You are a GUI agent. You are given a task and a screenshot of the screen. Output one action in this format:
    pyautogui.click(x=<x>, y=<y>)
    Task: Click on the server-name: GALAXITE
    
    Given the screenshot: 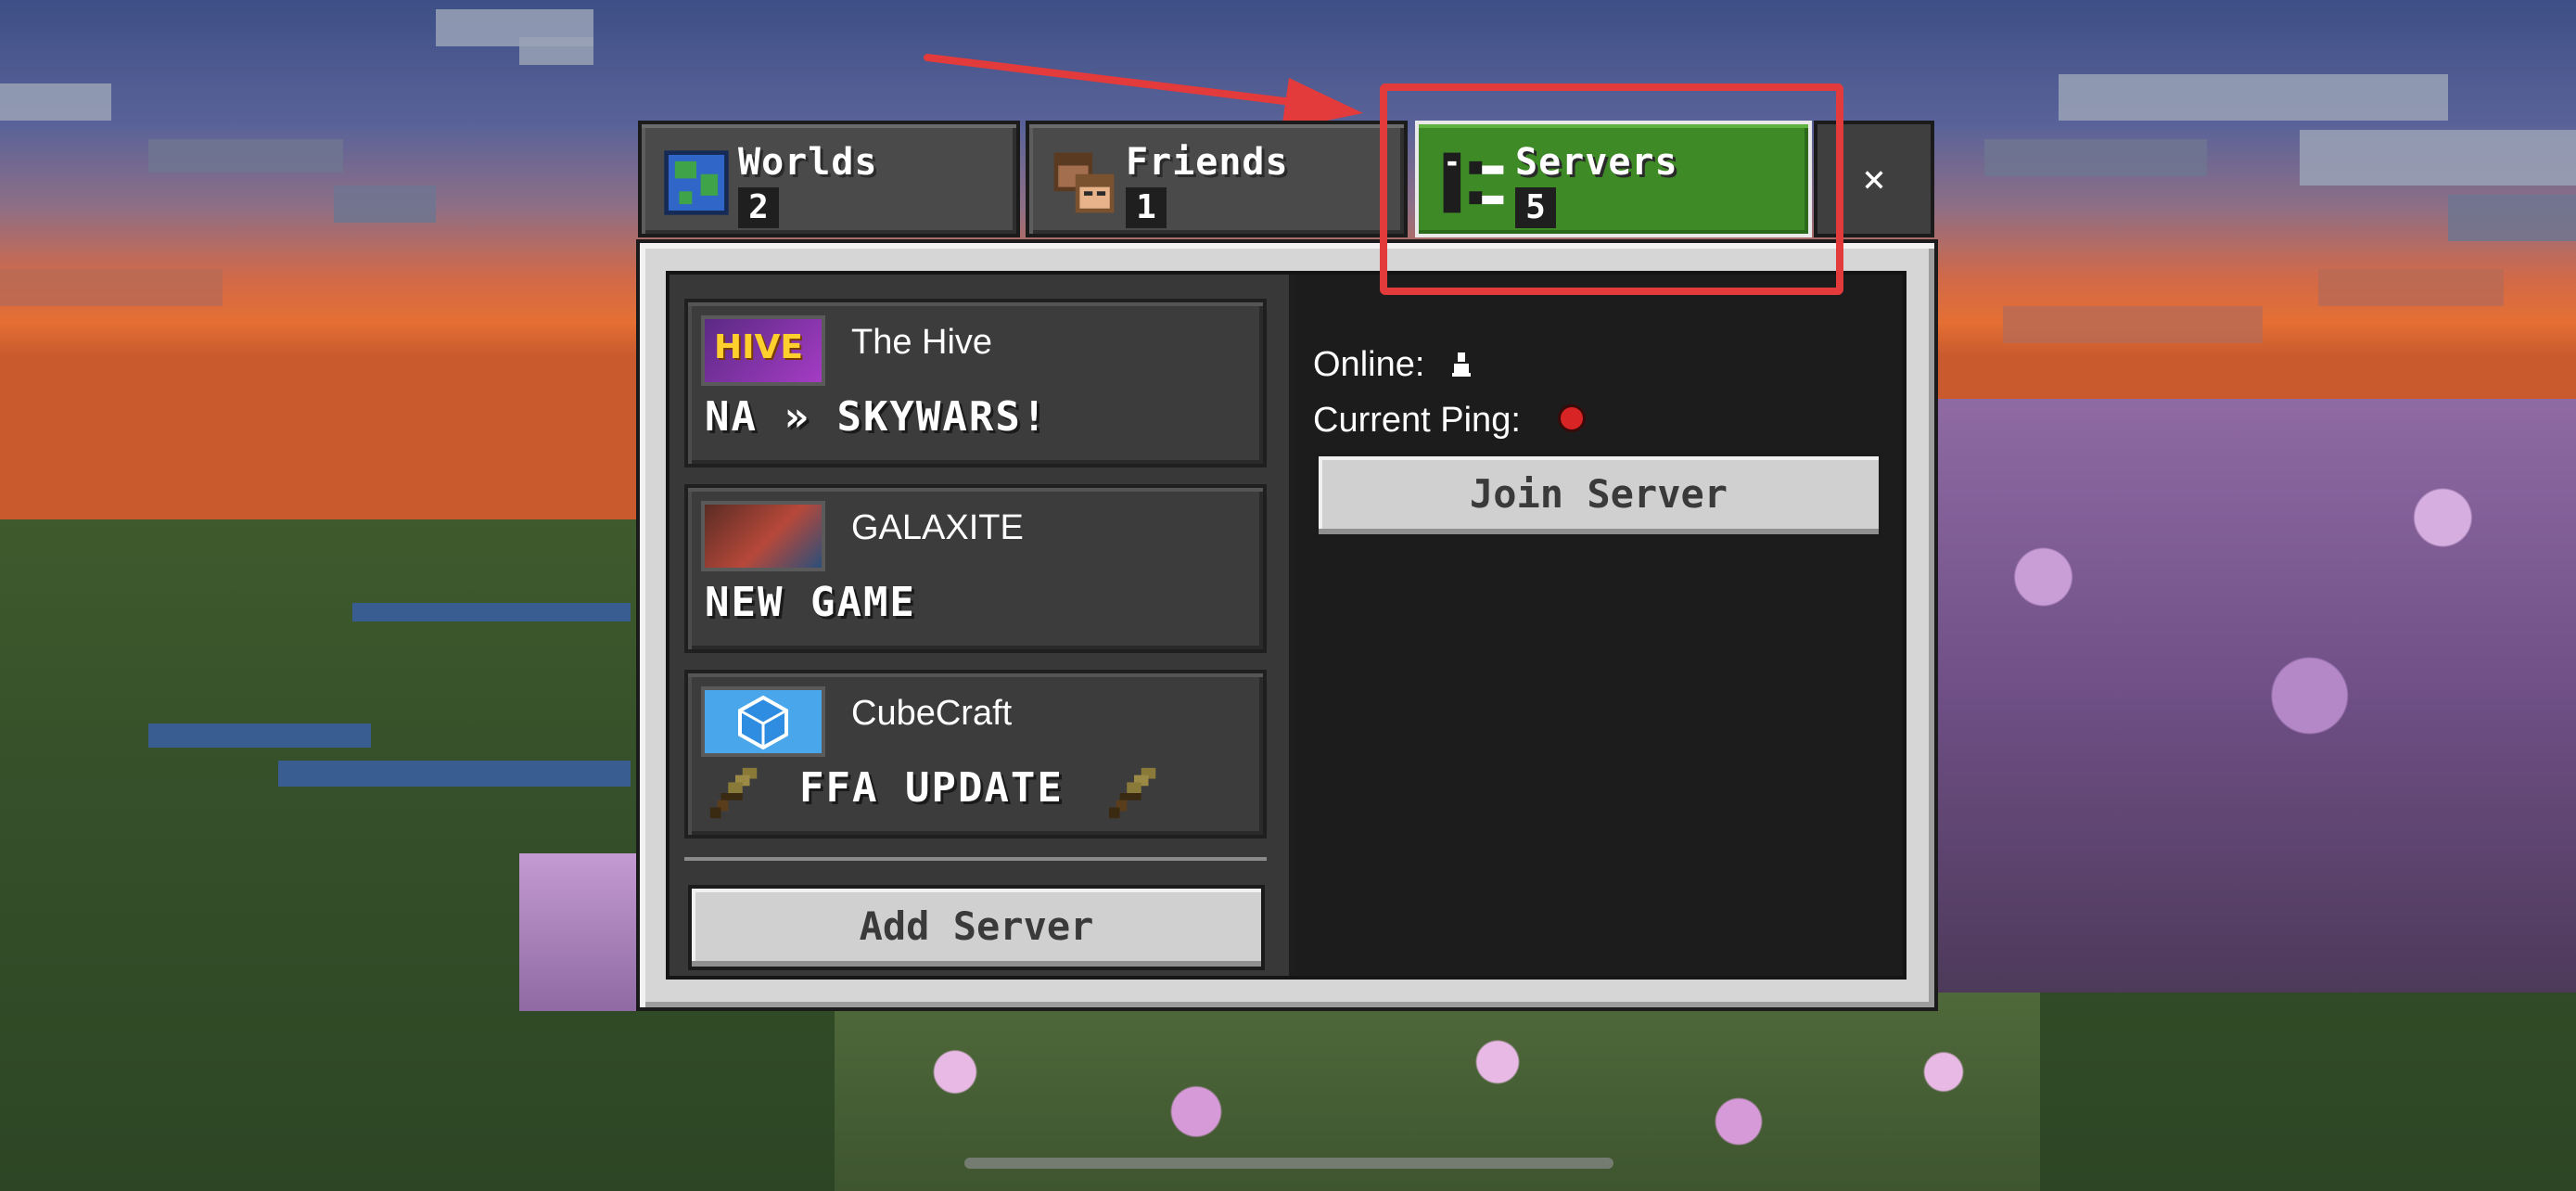 What is the action you would take?
    pyautogui.click(x=937, y=527)
    